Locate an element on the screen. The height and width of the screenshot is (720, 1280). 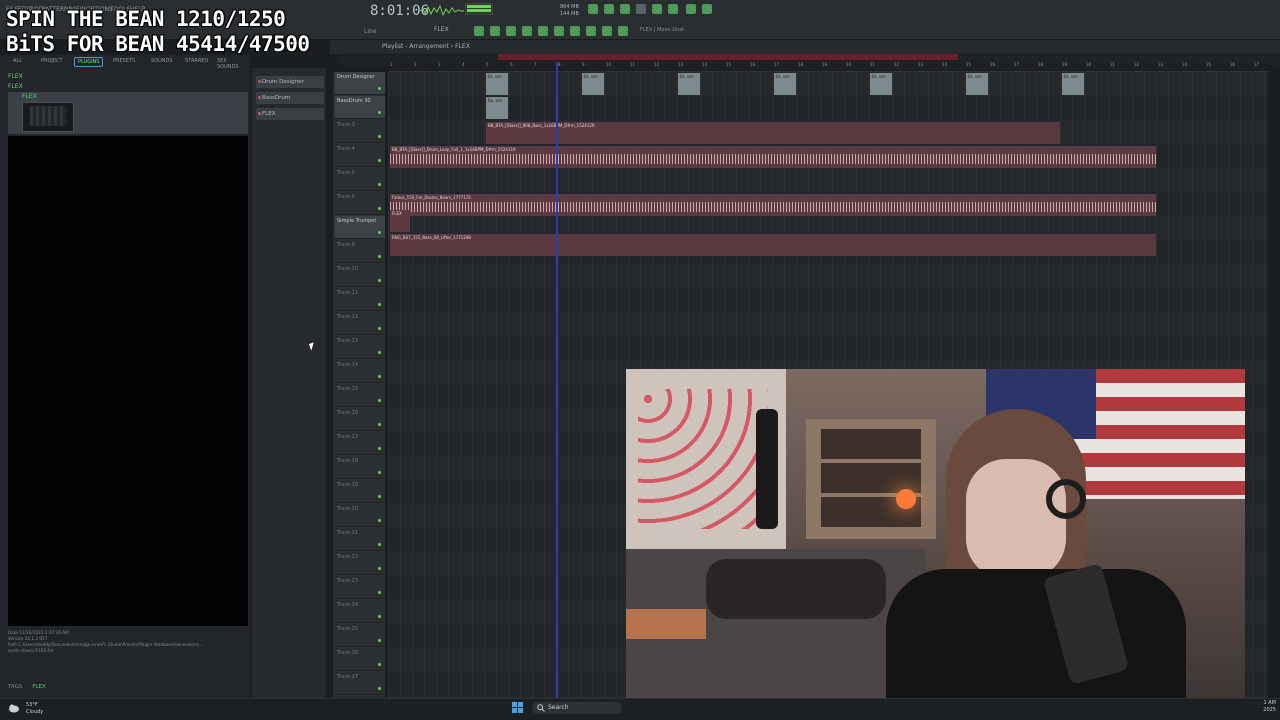
track-header: BassDrum 30 is located at coordinates (360, 107).